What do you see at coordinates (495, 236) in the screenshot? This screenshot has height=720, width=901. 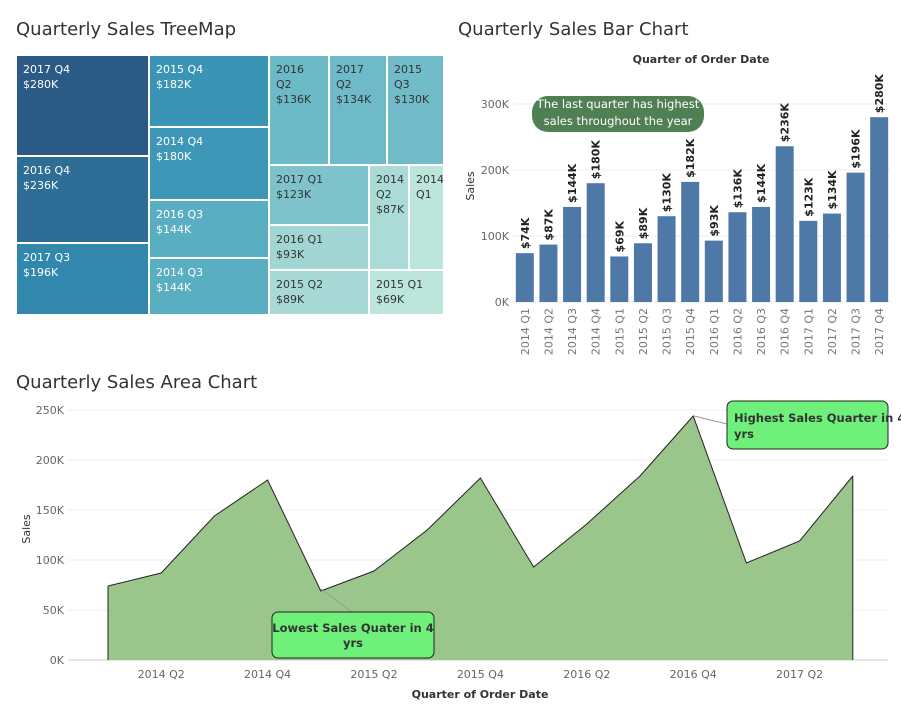 I see `bar-y-tick-label: 100K` at bounding box center [495, 236].